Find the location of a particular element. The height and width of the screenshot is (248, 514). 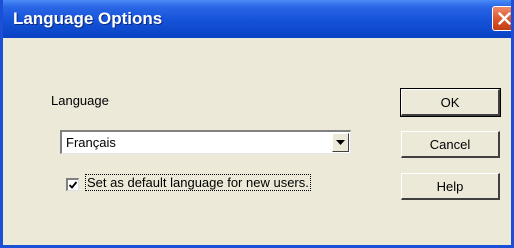

close-button is located at coordinates (501, 18).